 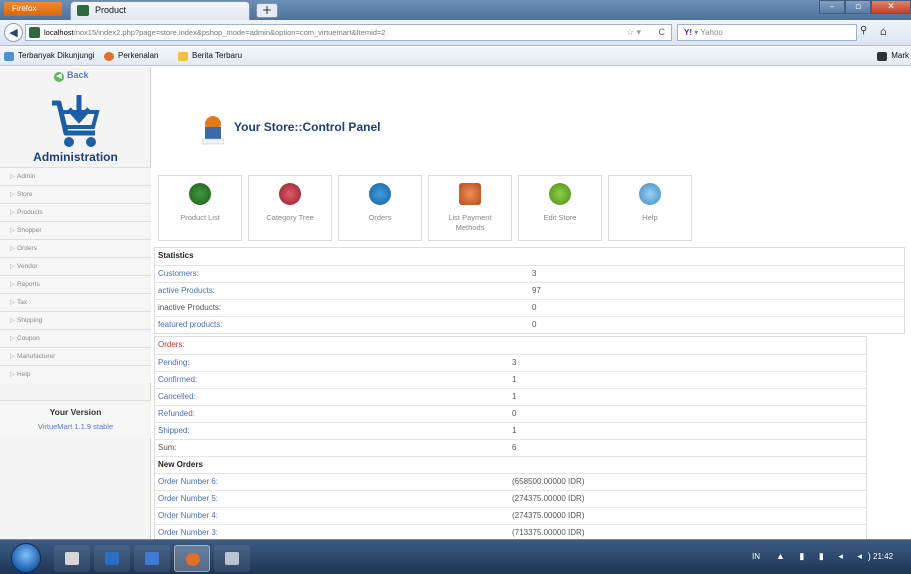 I want to click on maximize-button: ▫, so click(x=858, y=7).